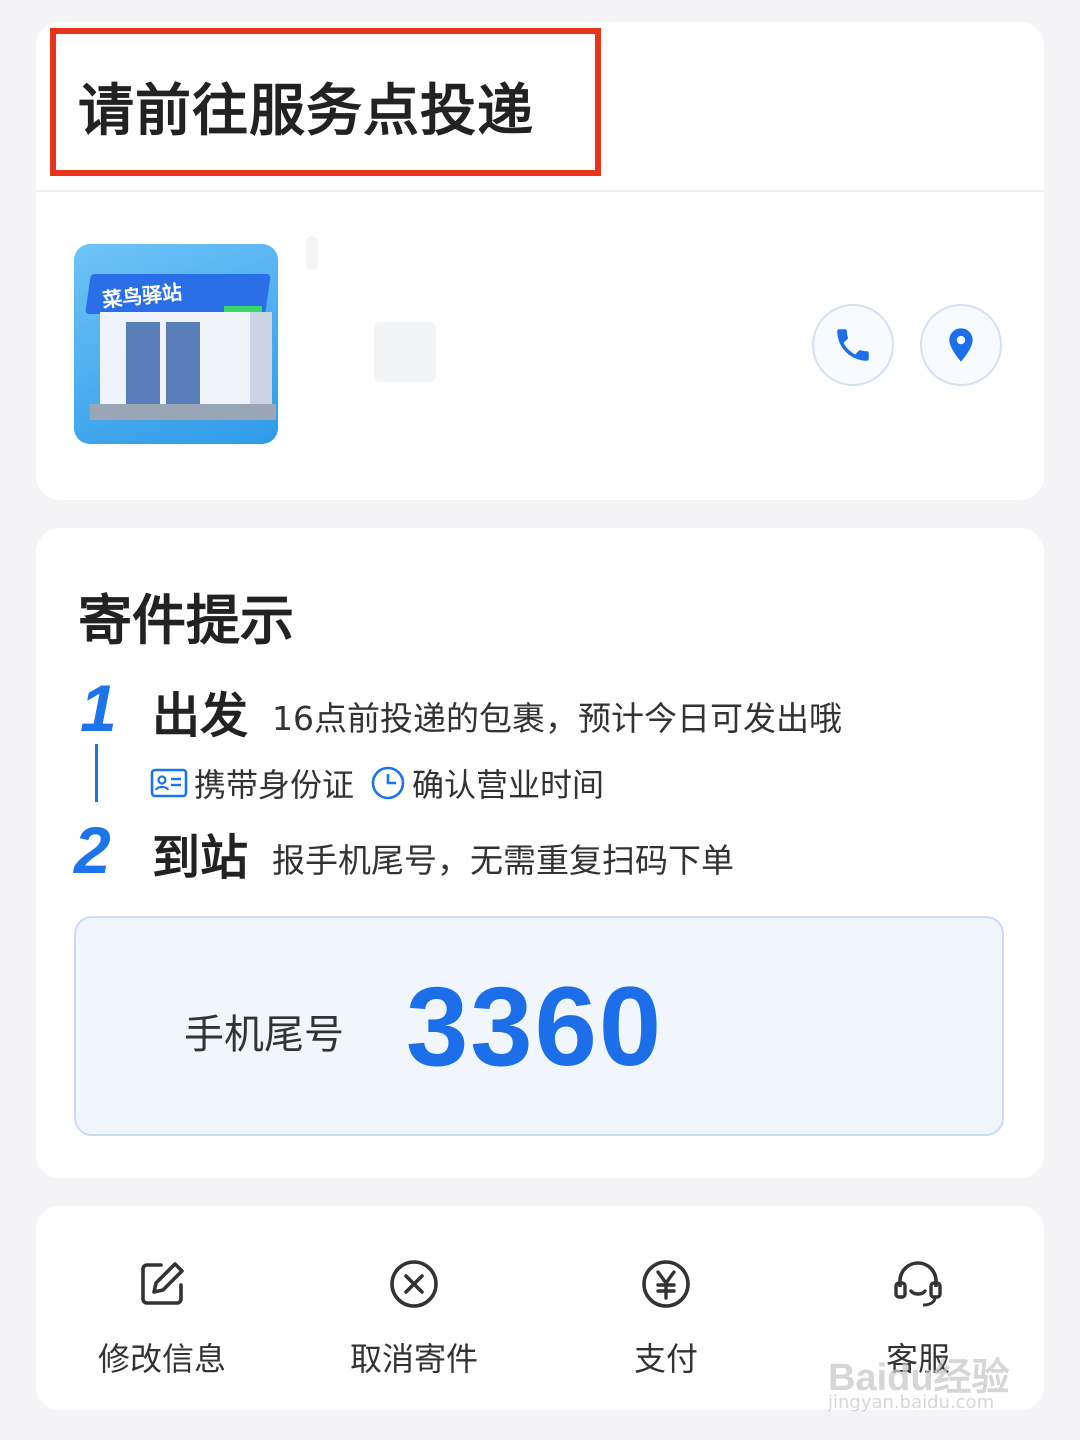  I want to click on tag-id-card: 携带身份证, so click(252, 783).